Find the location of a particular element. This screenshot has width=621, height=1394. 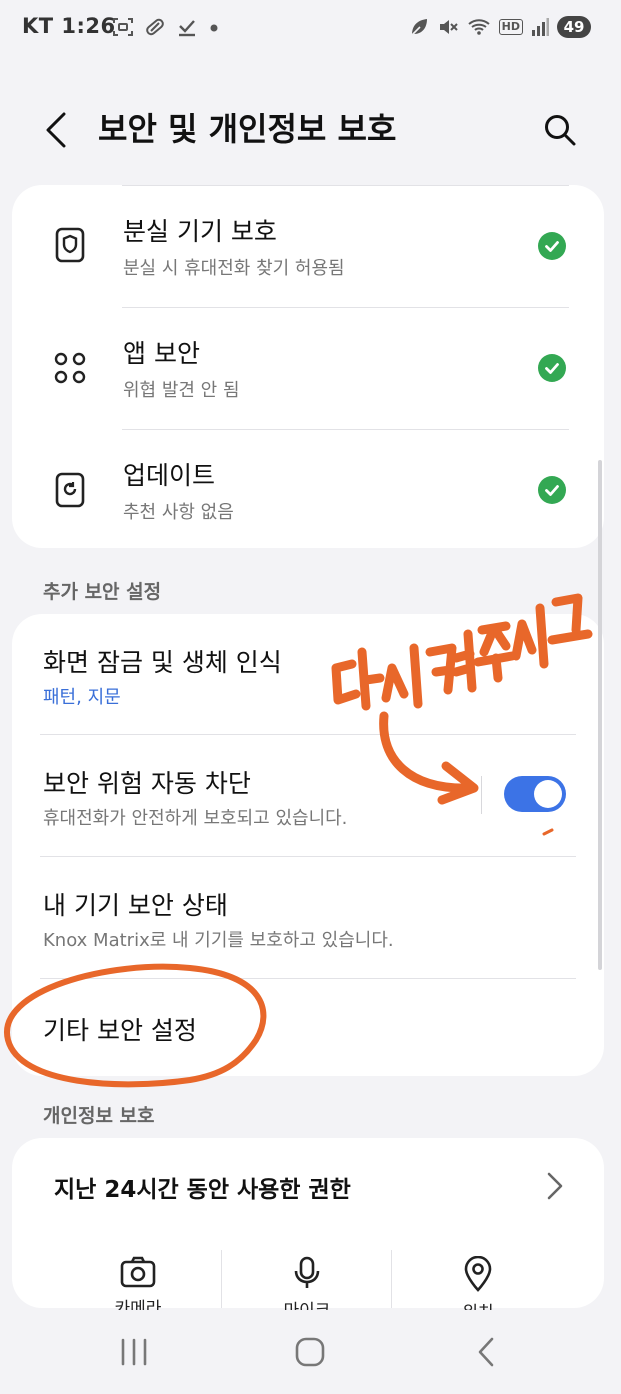

microphone-icon is located at coordinates (307, 1272).